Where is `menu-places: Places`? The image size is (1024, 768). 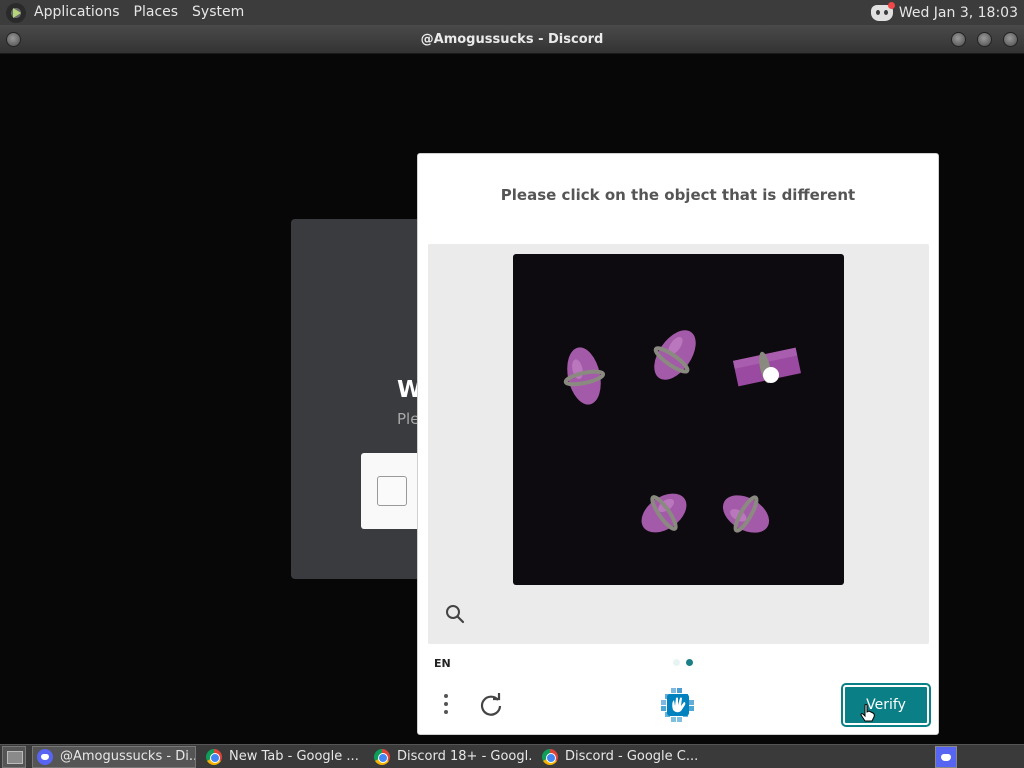
menu-places: Places is located at coordinates (156, 12).